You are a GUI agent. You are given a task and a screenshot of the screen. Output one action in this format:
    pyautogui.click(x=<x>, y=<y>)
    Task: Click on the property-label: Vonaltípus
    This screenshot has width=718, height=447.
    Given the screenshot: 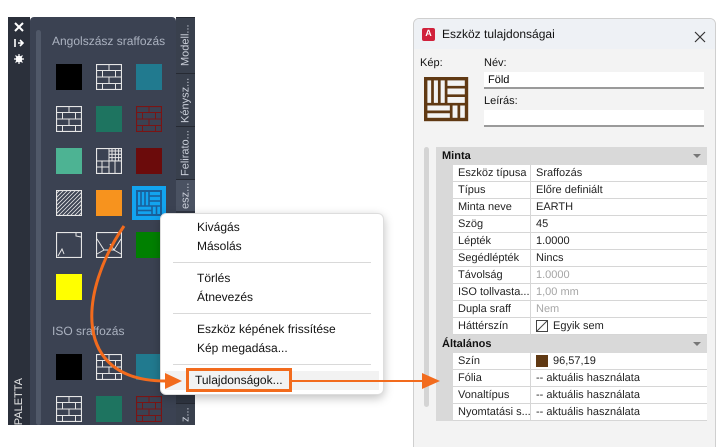 What is the action you would take?
    pyautogui.click(x=492, y=395)
    